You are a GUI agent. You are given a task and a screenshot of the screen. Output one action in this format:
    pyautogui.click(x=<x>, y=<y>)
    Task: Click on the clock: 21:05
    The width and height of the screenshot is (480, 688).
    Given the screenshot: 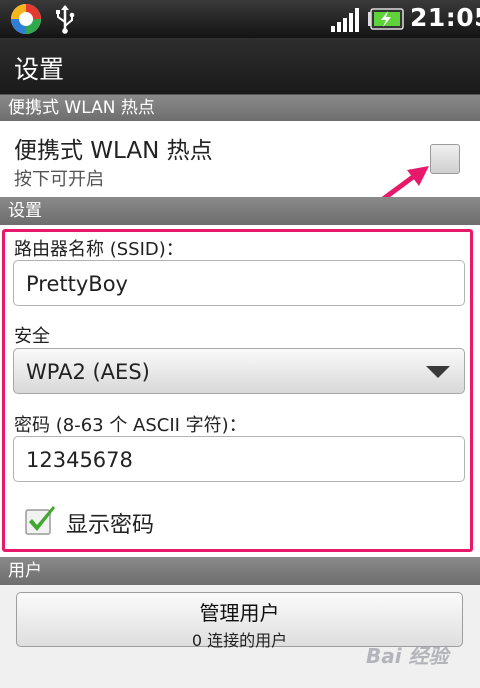 What is the action you would take?
    pyautogui.click(x=445, y=17)
    